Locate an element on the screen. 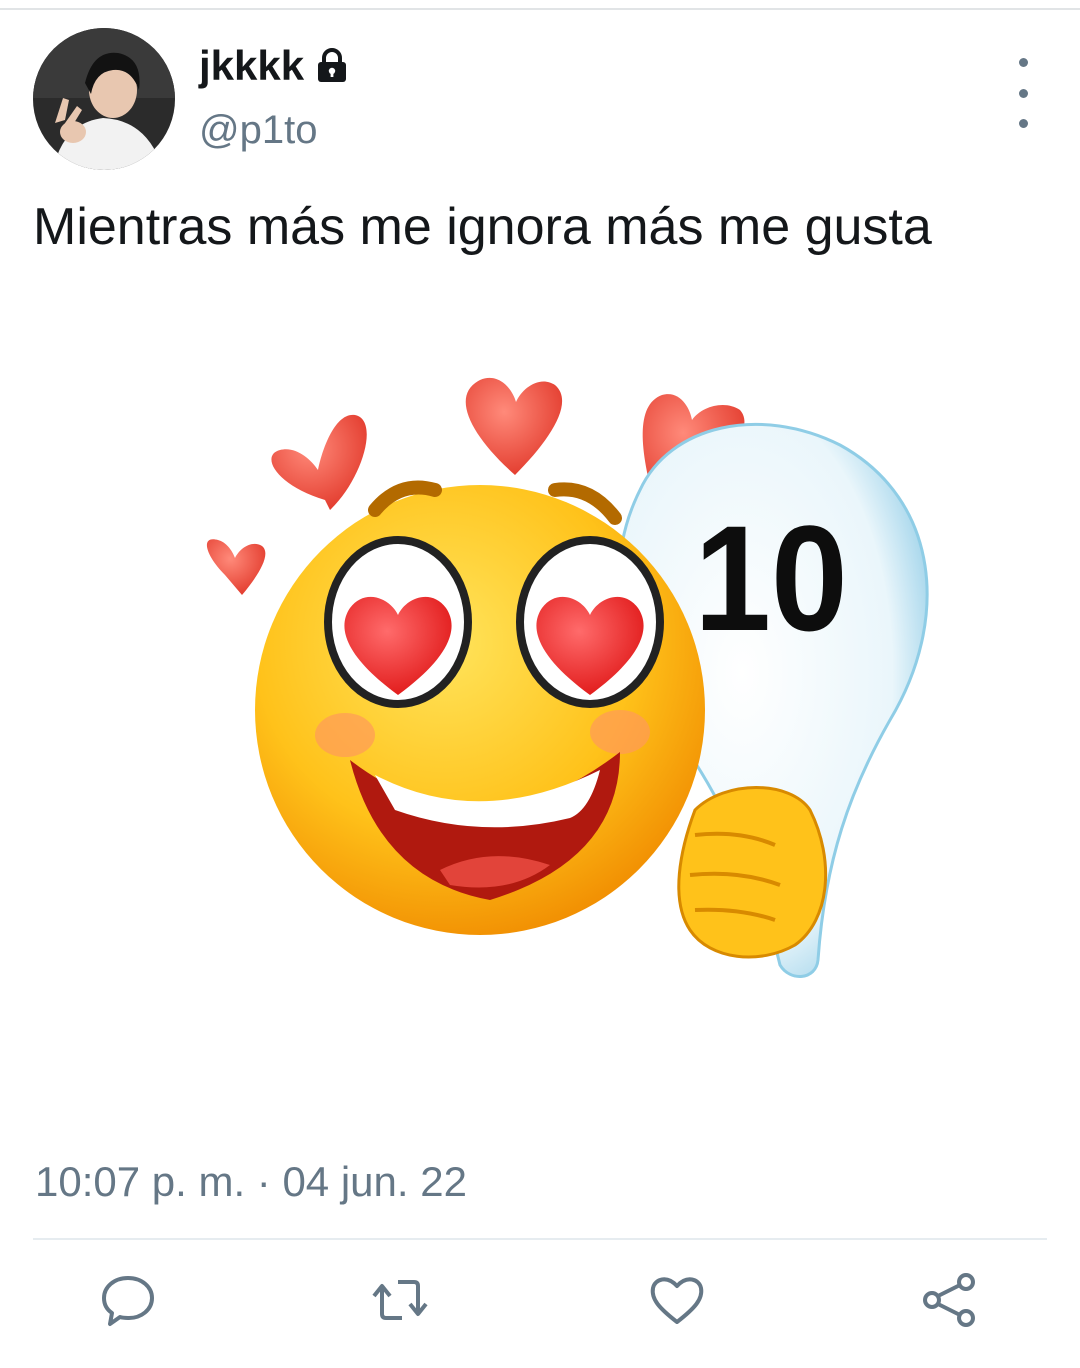 The width and height of the screenshot is (1080, 1368). like-button is located at coordinates (677, 1300).